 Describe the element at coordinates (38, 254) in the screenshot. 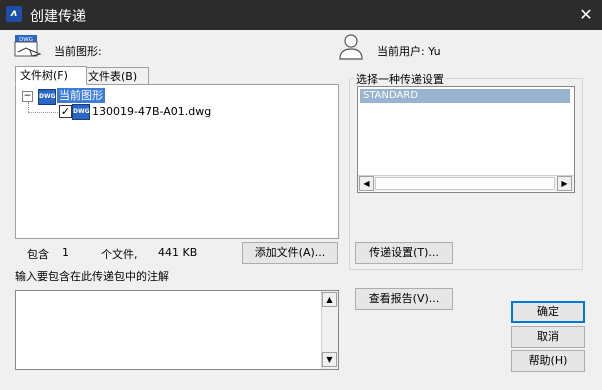

I see `contains-label: 包含` at that location.